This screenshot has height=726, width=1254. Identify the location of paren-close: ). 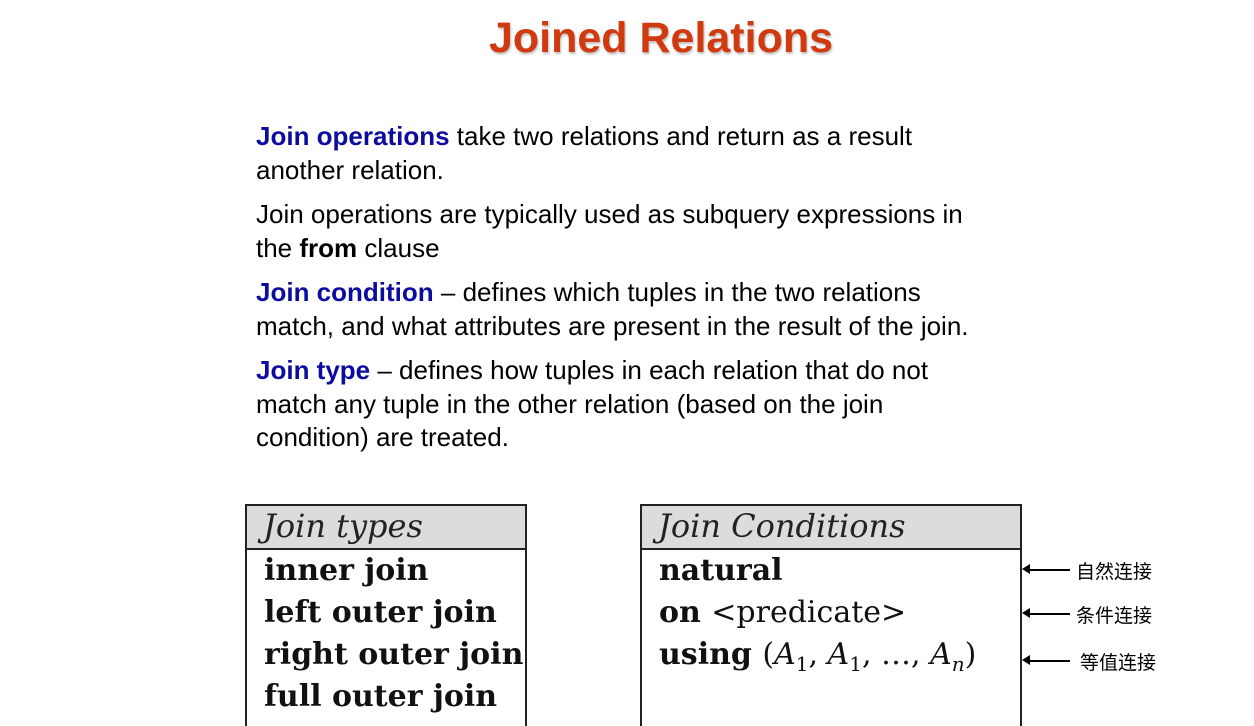
(970, 654).